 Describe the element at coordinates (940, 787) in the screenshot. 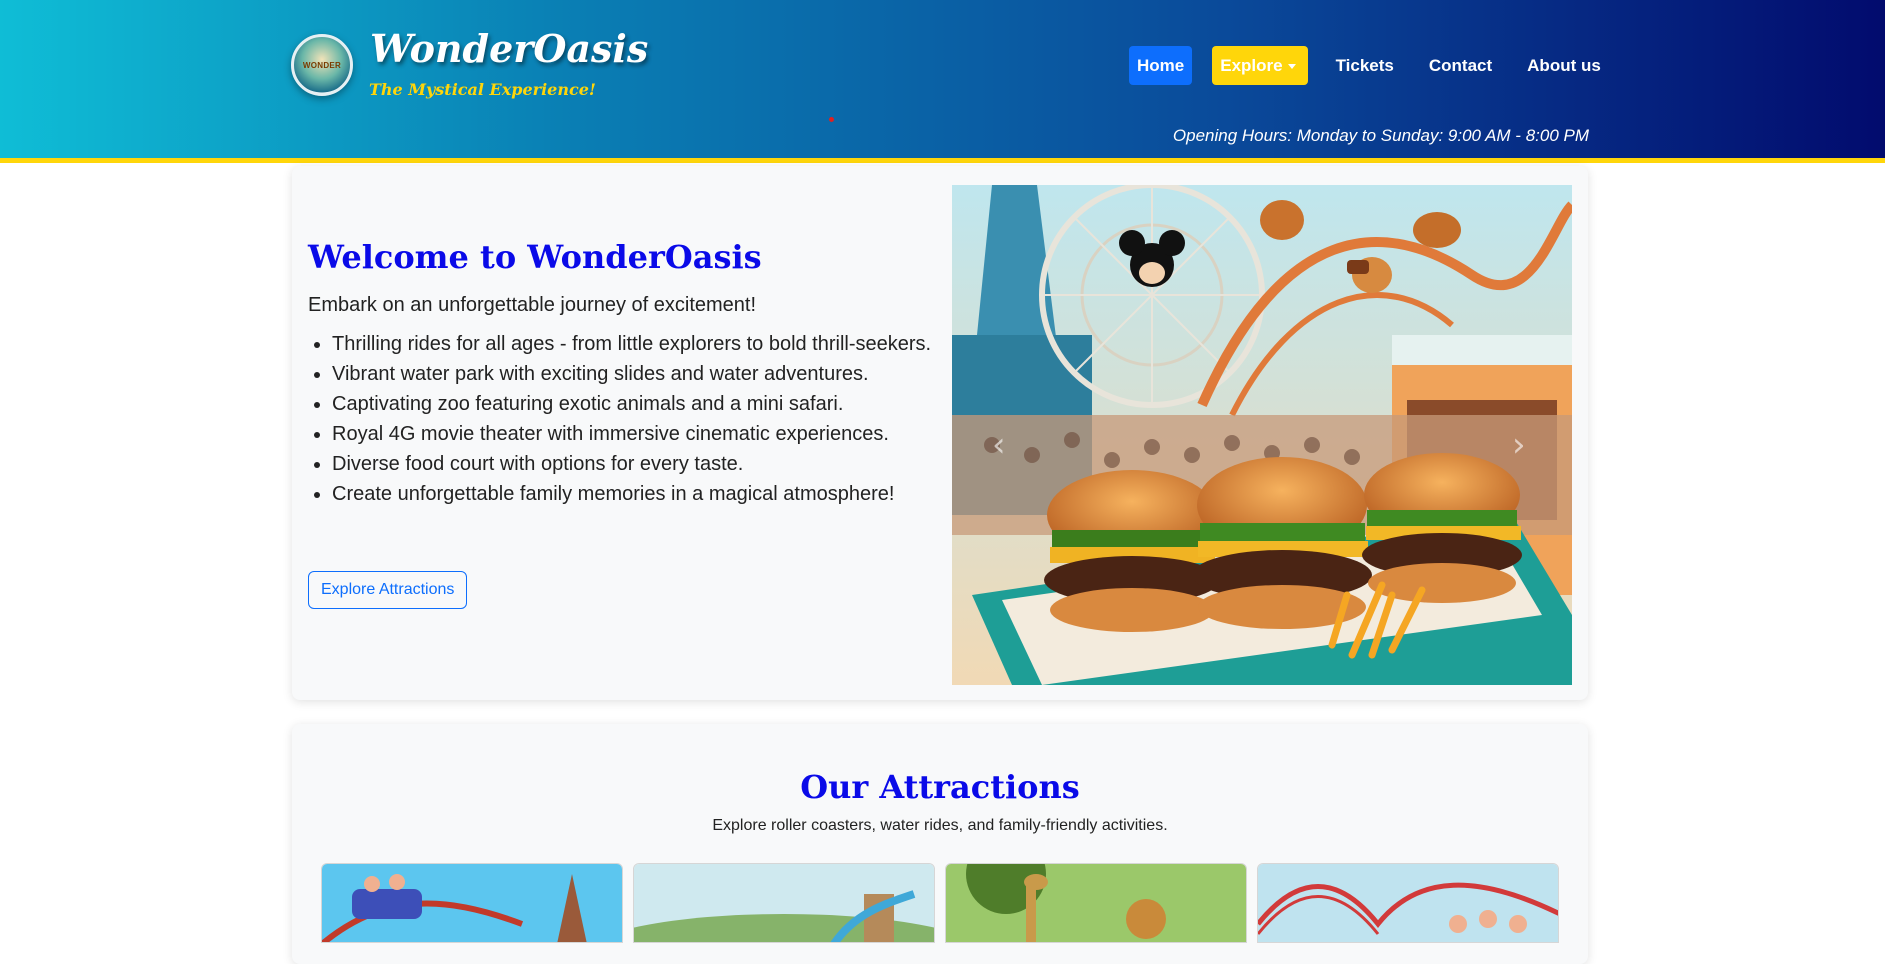

I see `attractions-title: Our Attractions` at that location.